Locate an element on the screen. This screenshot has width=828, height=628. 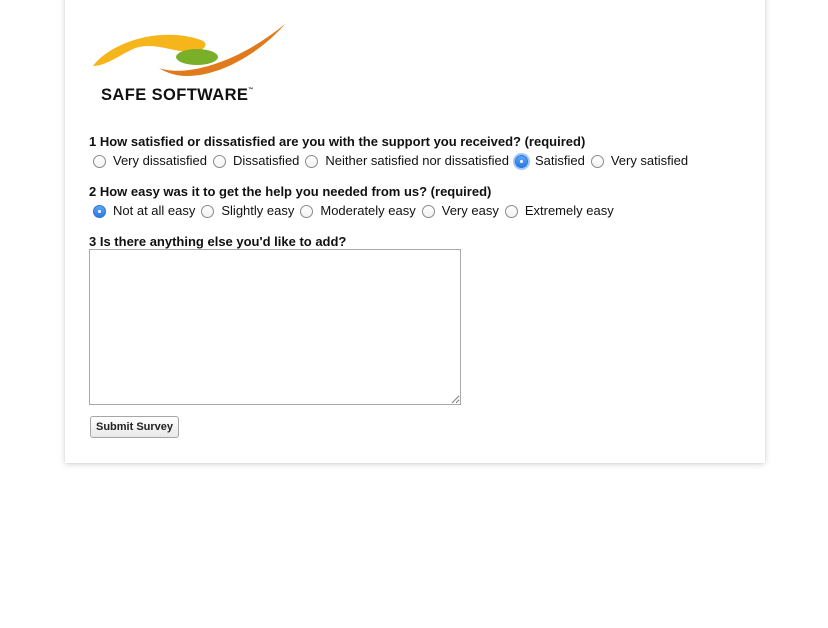
q1-radio-dissatisfied is located at coordinates (219, 161).